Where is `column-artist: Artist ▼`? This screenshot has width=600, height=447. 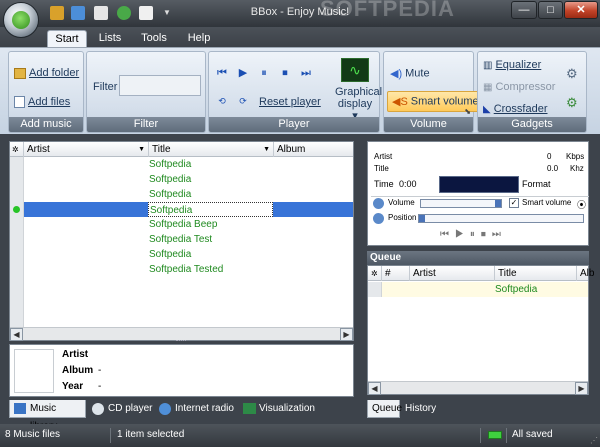
column-artist: Artist ▼ is located at coordinates (86, 149).